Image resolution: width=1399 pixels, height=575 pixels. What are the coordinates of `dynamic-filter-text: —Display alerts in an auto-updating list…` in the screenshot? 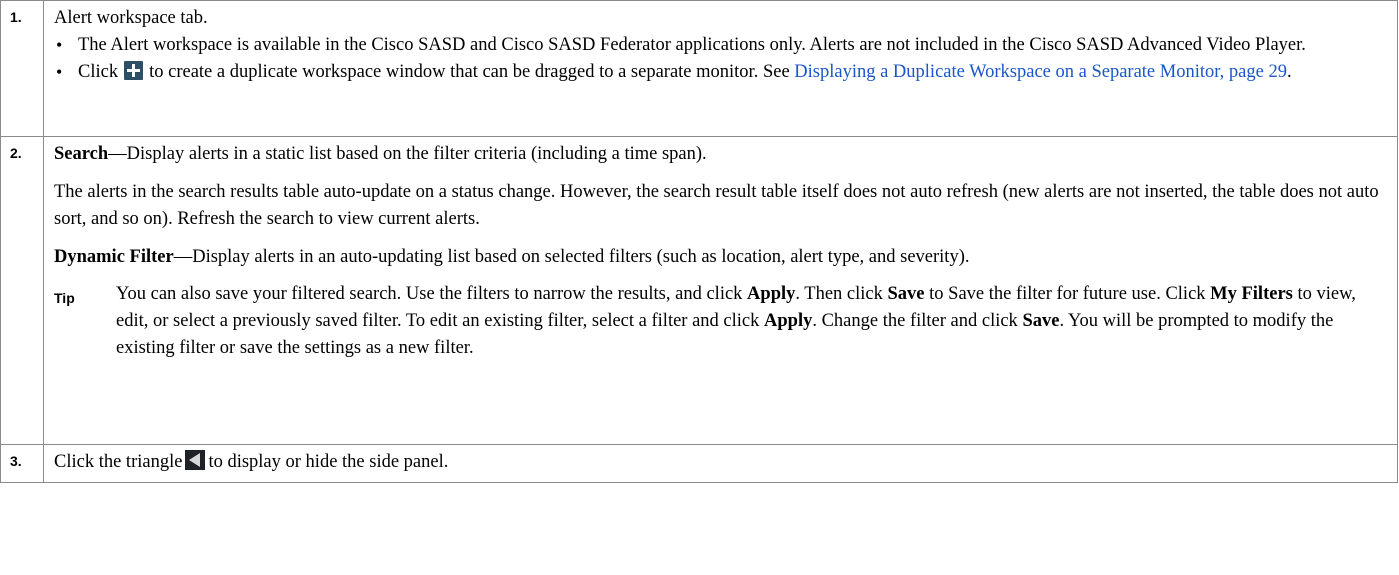 It's located at (571, 257).